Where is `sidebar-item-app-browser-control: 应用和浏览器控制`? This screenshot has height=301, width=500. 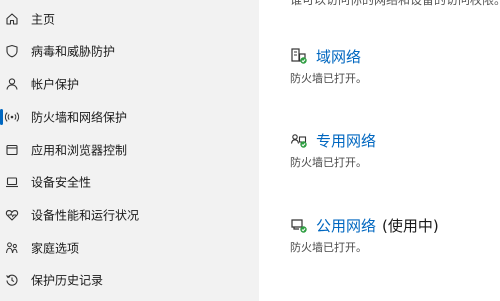
sidebar-item-app-browser-control: 应用和浏览器控制 is located at coordinates (129, 150).